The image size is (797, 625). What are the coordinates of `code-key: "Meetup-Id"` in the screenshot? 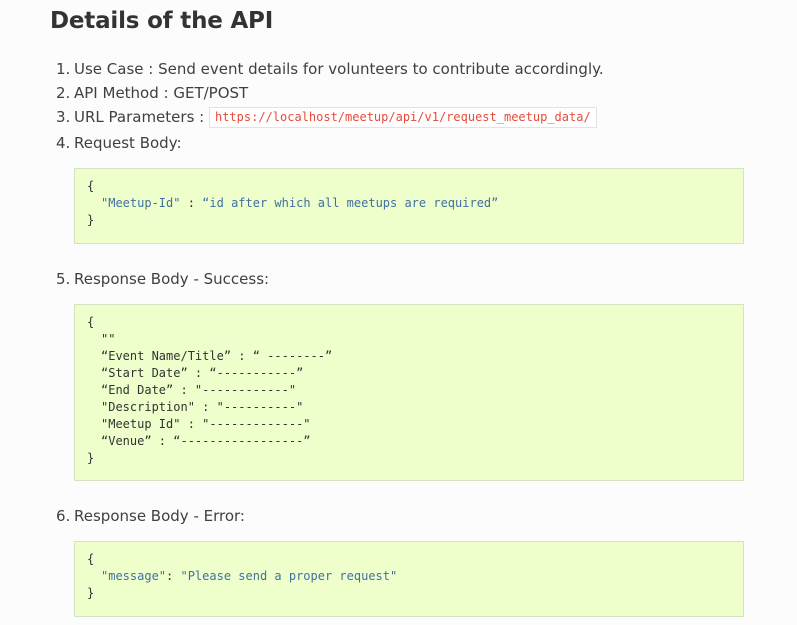 It's located at (141, 203).